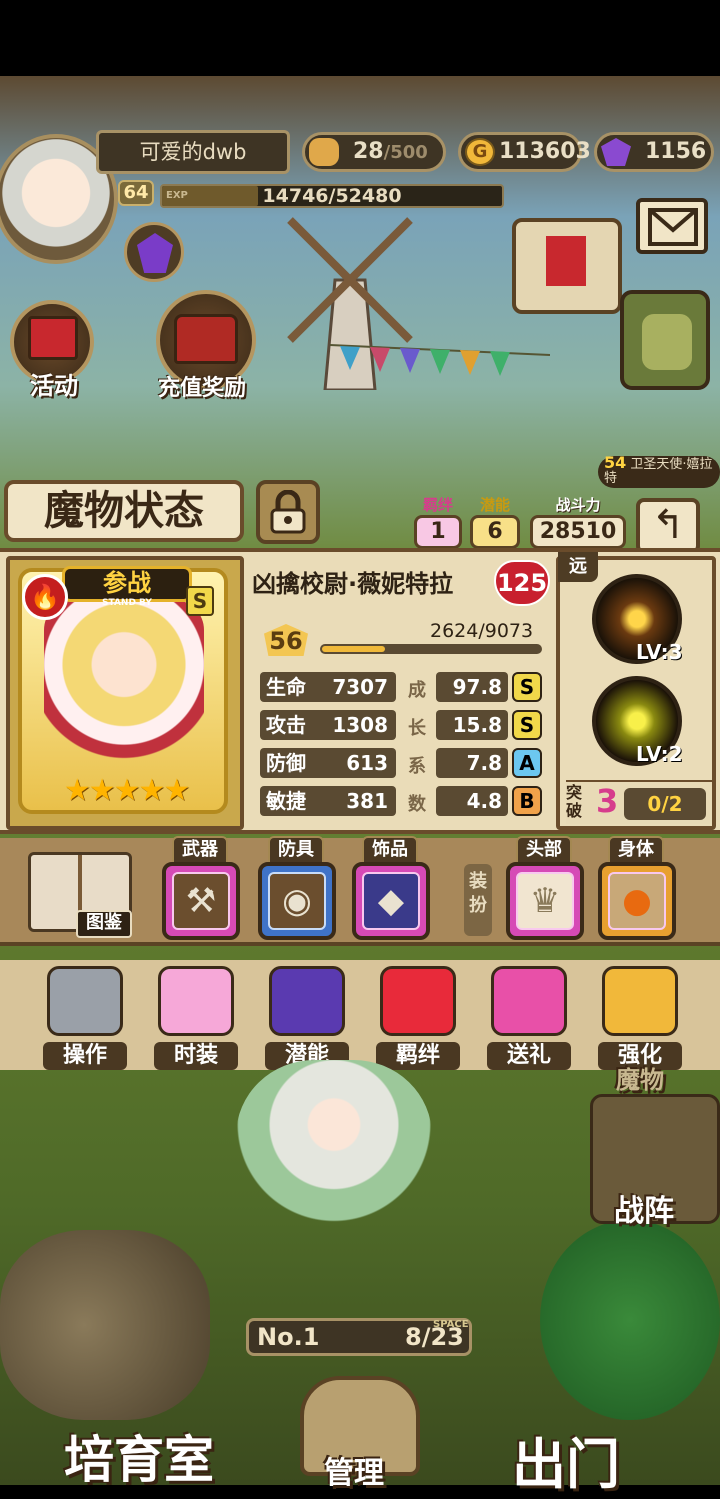  What do you see at coordinates (200, 601) in the screenshot?
I see `card-rank-badge: S` at bounding box center [200, 601].